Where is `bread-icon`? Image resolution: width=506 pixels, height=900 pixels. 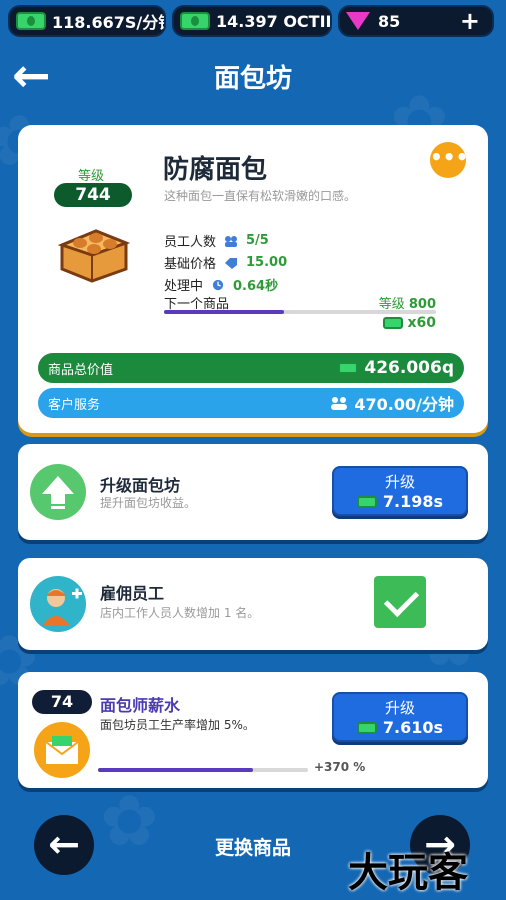 bread-icon is located at coordinates (93, 256).